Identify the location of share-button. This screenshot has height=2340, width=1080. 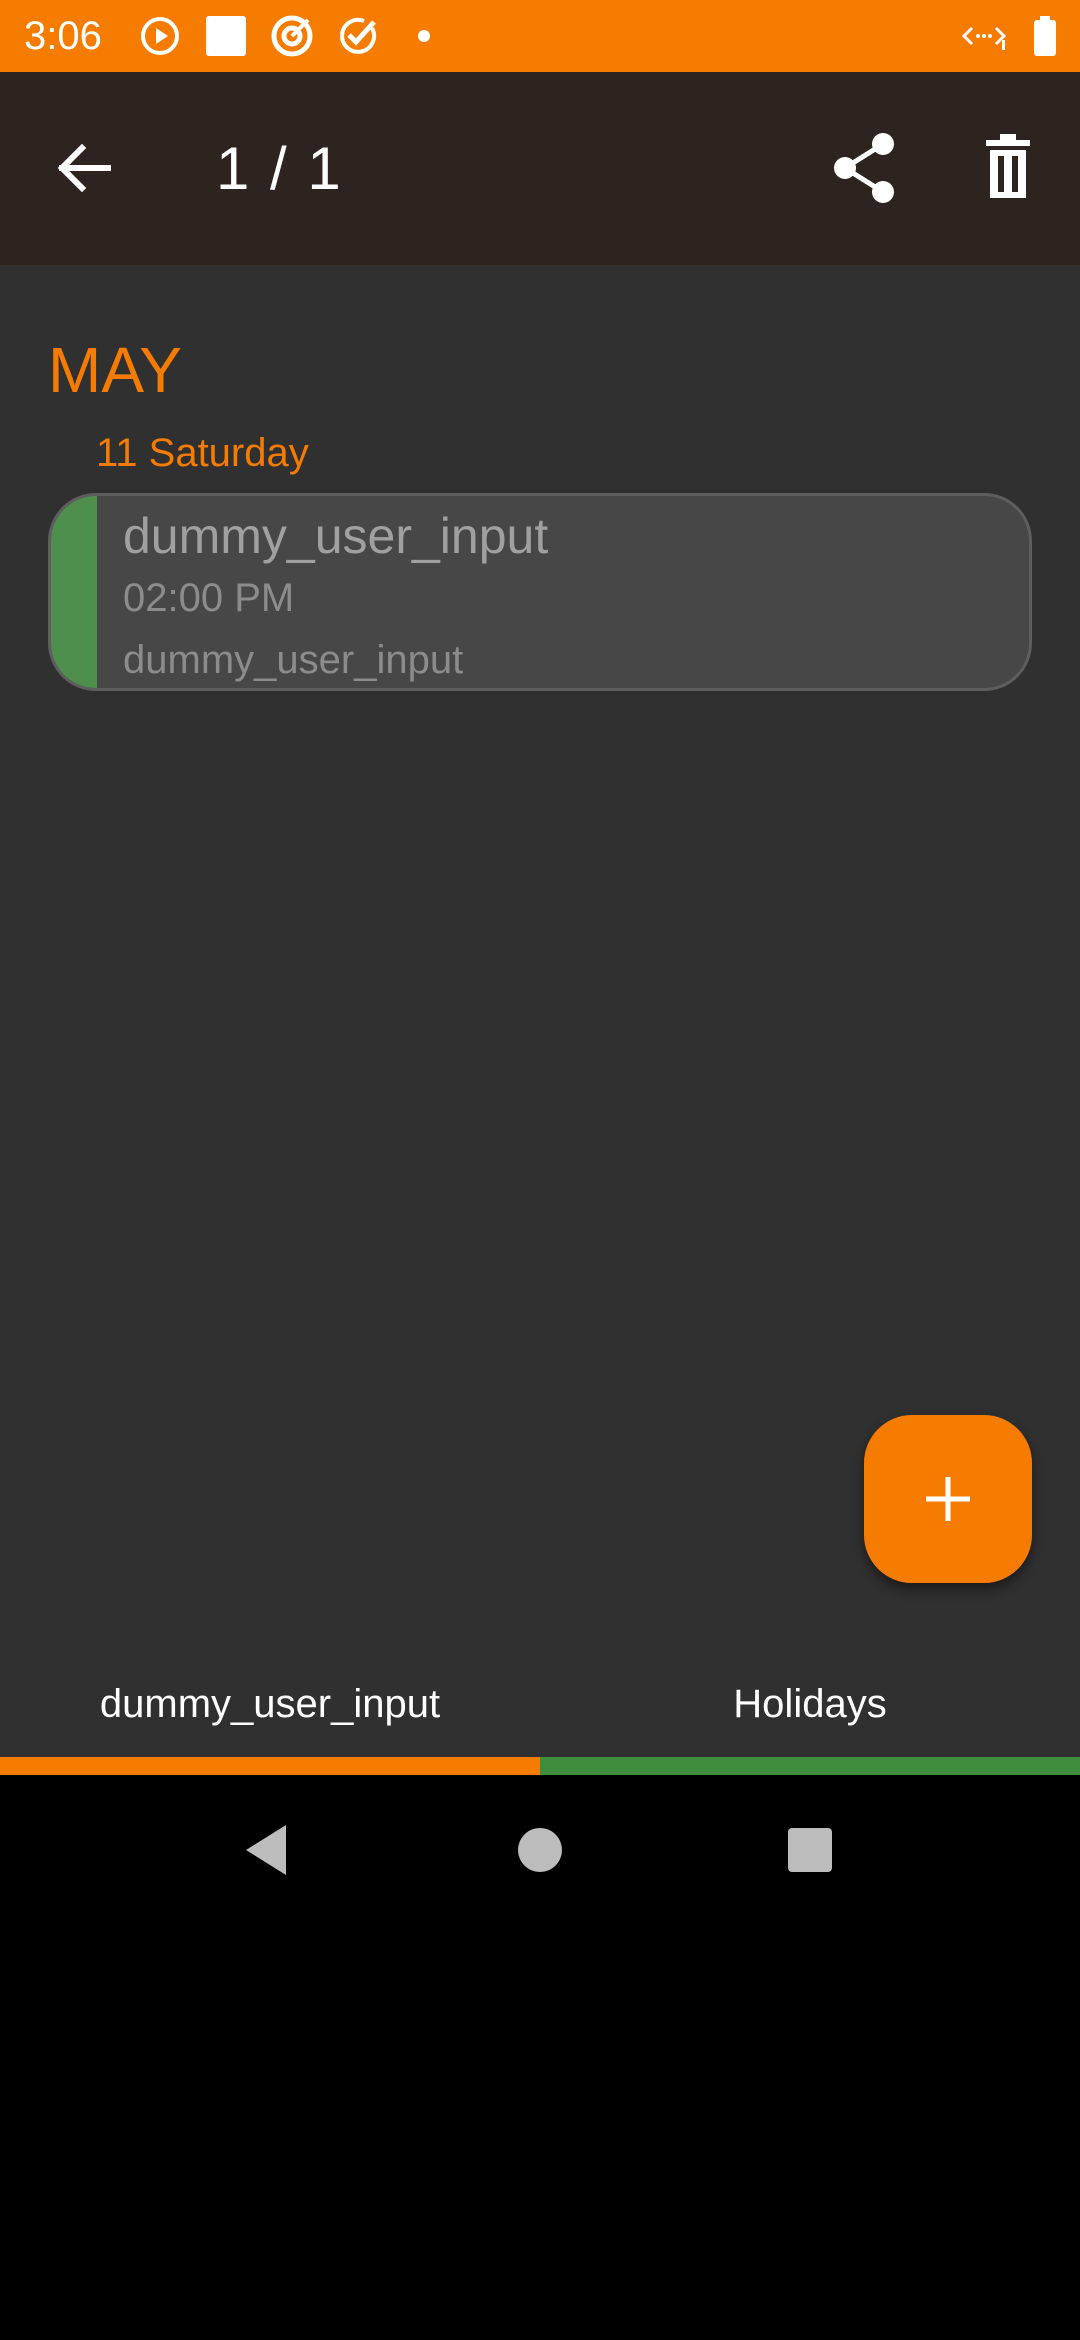
(864, 168).